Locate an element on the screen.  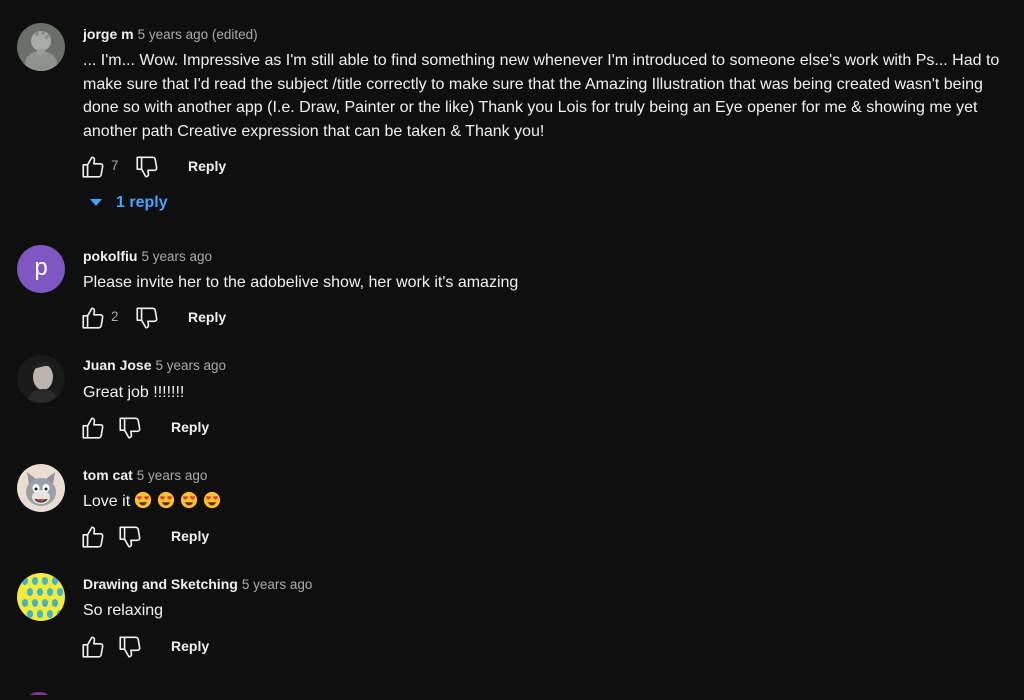
avatar-letter: p is located at coordinates (41, 267).